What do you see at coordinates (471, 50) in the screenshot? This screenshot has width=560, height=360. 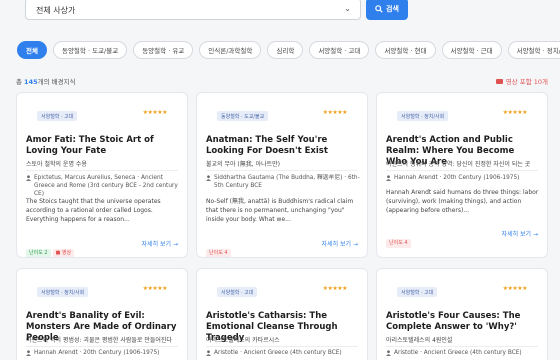 I see `chip-western-modern: 서양철학 · 근대` at bounding box center [471, 50].